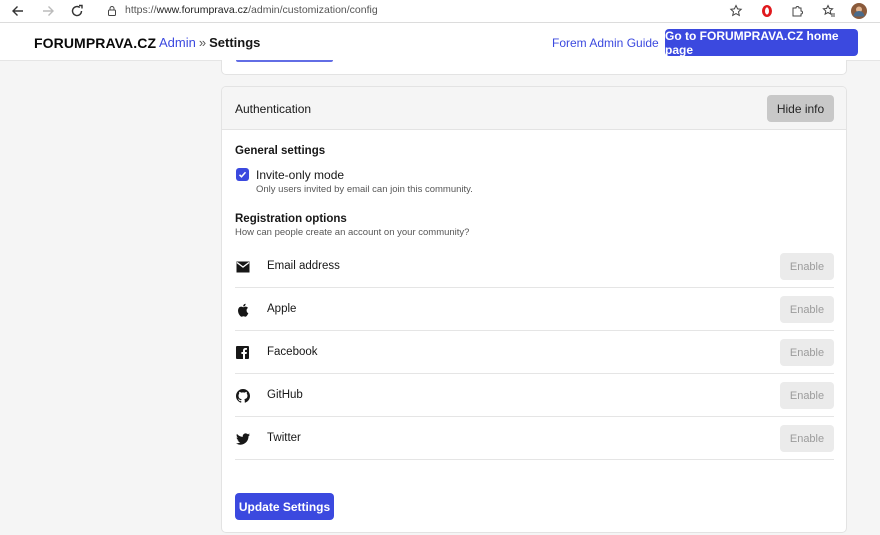 Image resolution: width=880 pixels, height=535 pixels. What do you see at coordinates (761, 43) in the screenshot?
I see `home-page-button: Go to FORUMPRAVA.CZ home page` at bounding box center [761, 43].